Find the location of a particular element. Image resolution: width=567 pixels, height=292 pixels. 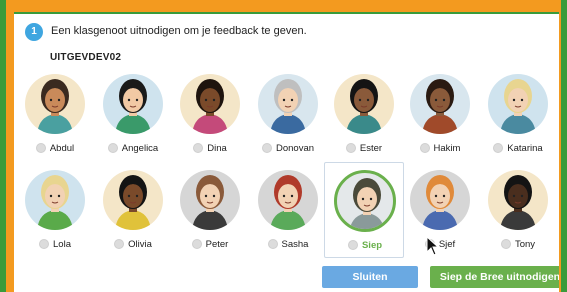

student-katarina: Katarina is located at coordinates (518, 114).